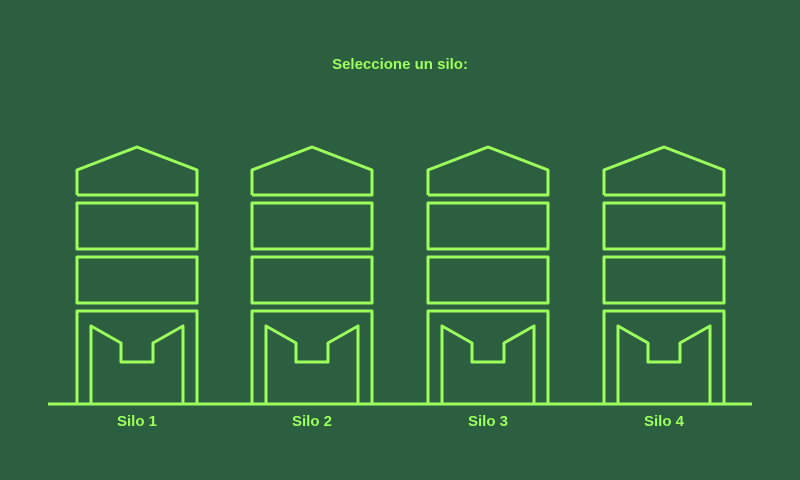 The height and width of the screenshot is (480, 800). I want to click on silo-3-icon, so click(488, 274).